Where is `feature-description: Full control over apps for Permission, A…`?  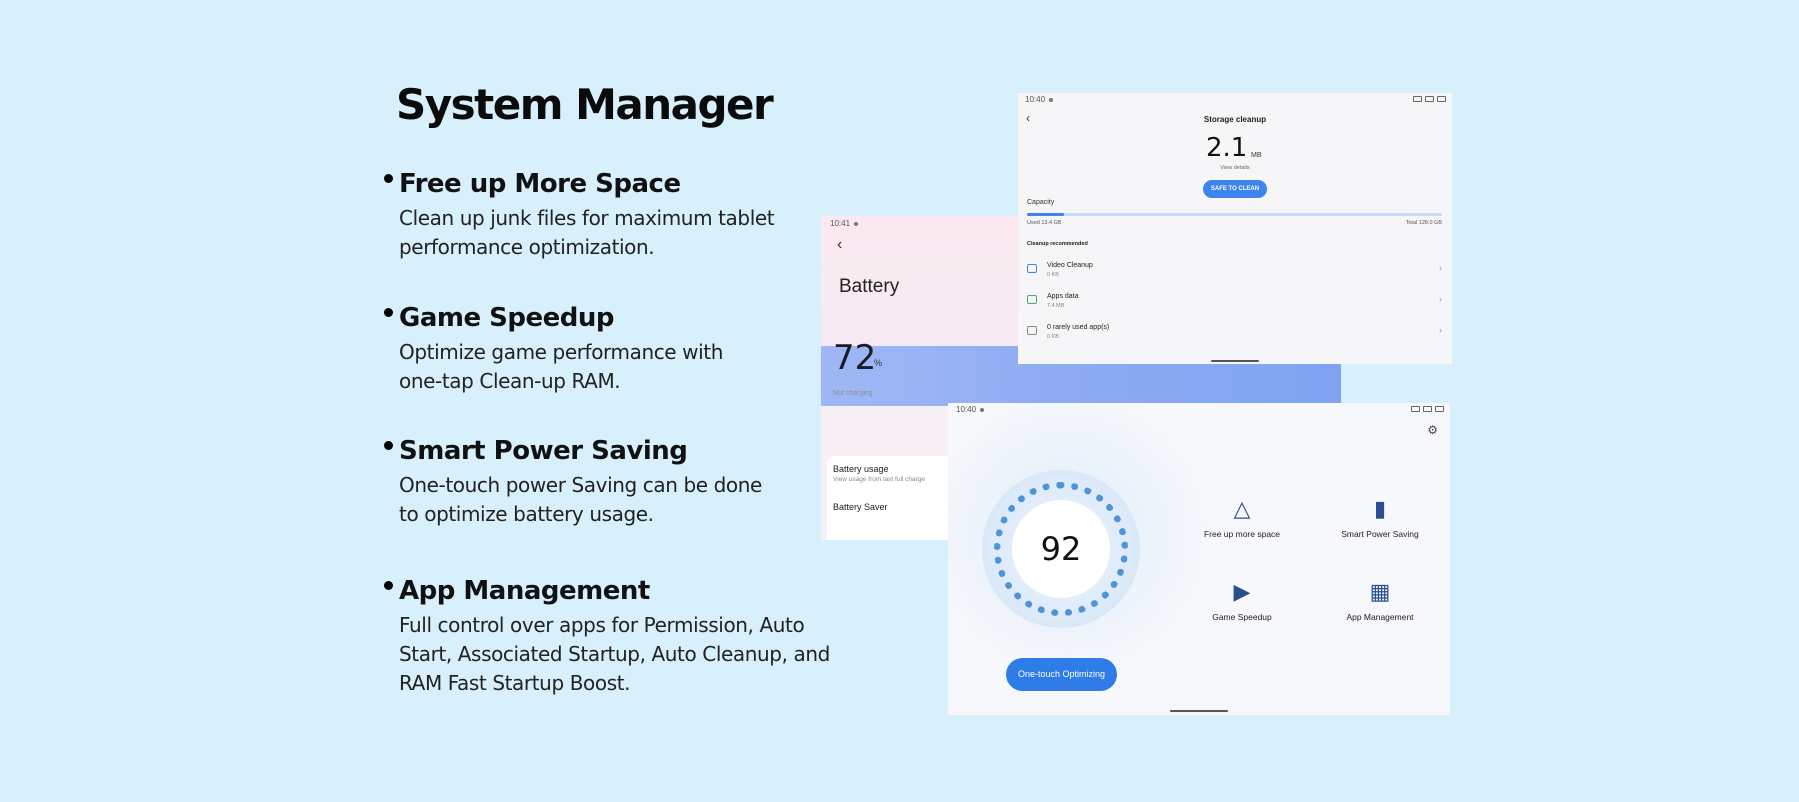 feature-description: Full control over apps for Permission, A… is located at coordinates (614, 654).